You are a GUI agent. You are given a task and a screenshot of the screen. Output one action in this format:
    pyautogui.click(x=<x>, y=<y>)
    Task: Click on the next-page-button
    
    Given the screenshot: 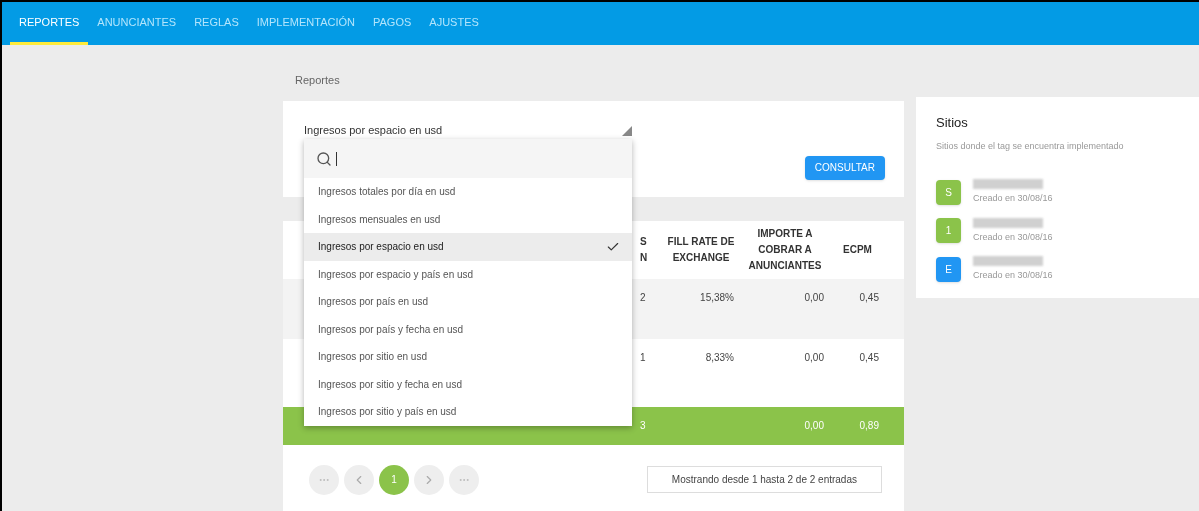 What is the action you would take?
    pyautogui.click(x=429, y=479)
    